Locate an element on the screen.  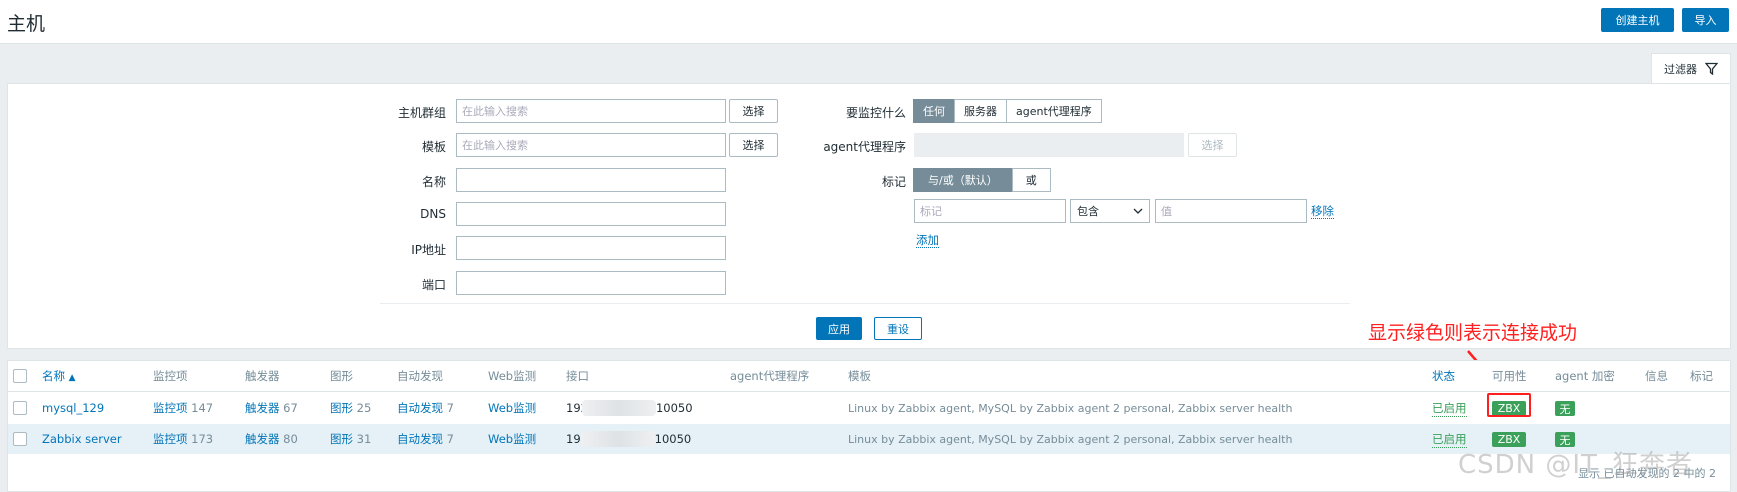
encryption-badge: 无 is located at coordinates (1565, 408).